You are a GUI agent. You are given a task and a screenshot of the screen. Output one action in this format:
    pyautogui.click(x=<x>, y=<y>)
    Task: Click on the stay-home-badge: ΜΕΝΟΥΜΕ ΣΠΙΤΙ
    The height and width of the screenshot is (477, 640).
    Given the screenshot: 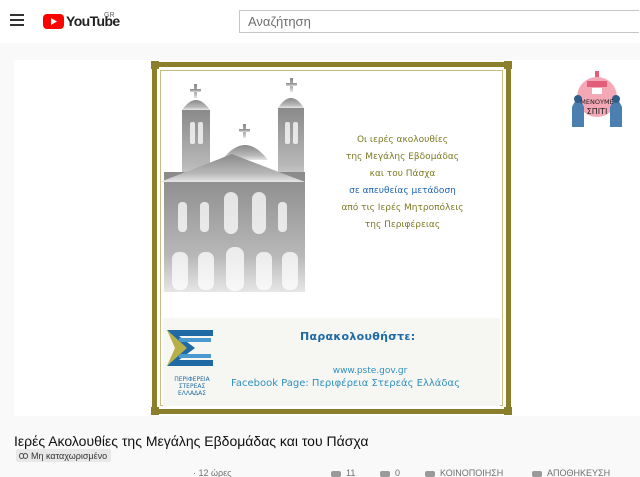 What is the action you would take?
    pyautogui.click(x=597, y=99)
    